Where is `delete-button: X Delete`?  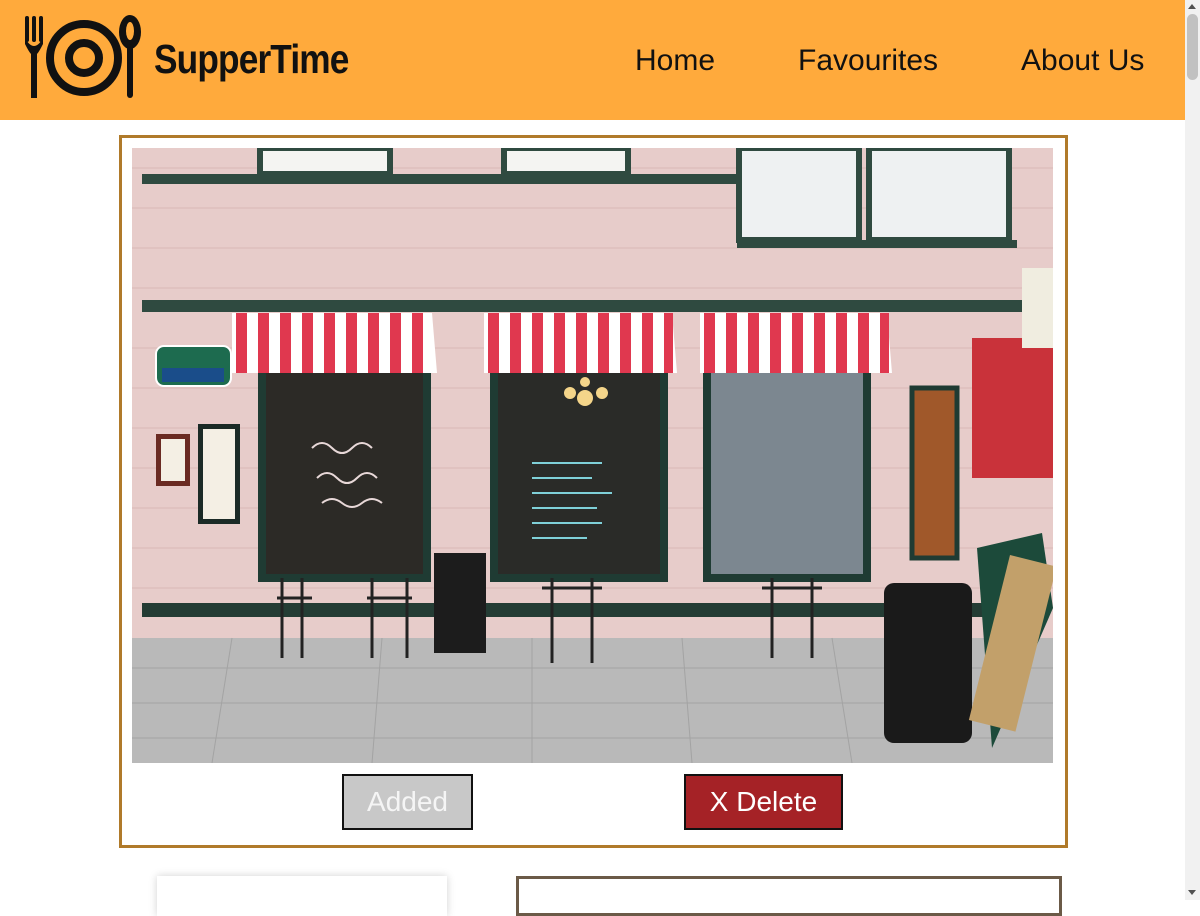
delete-button: X Delete is located at coordinates (763, 802).